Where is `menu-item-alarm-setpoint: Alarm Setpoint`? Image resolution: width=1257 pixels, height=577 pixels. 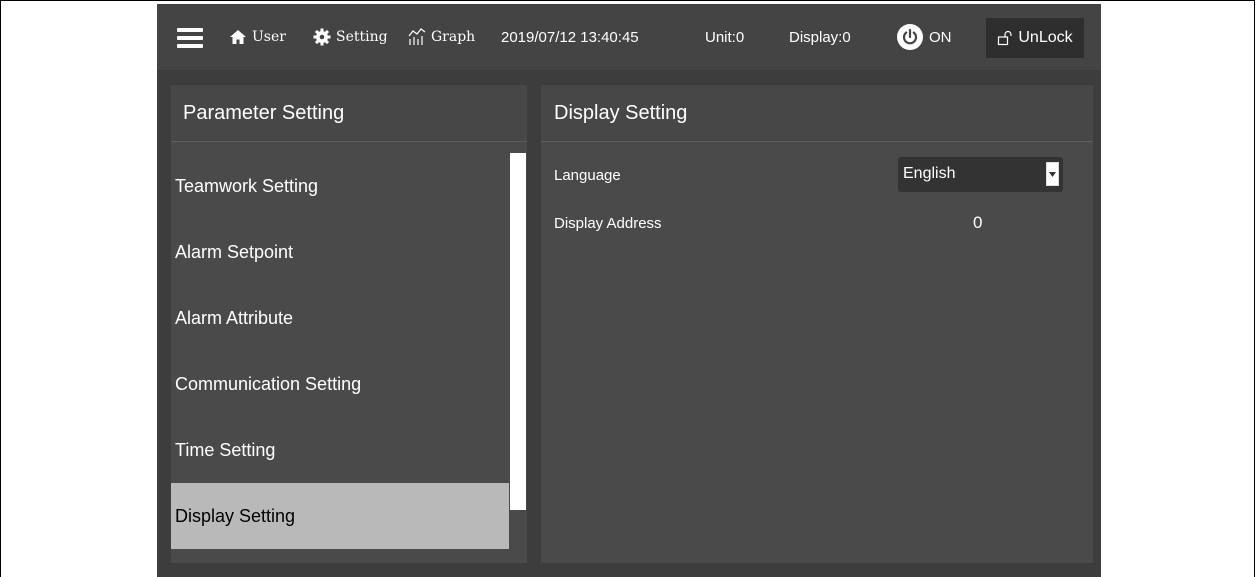 menu-item-alarm-setpoint: Alarm Setpoint is located at coordinates (340, 252).